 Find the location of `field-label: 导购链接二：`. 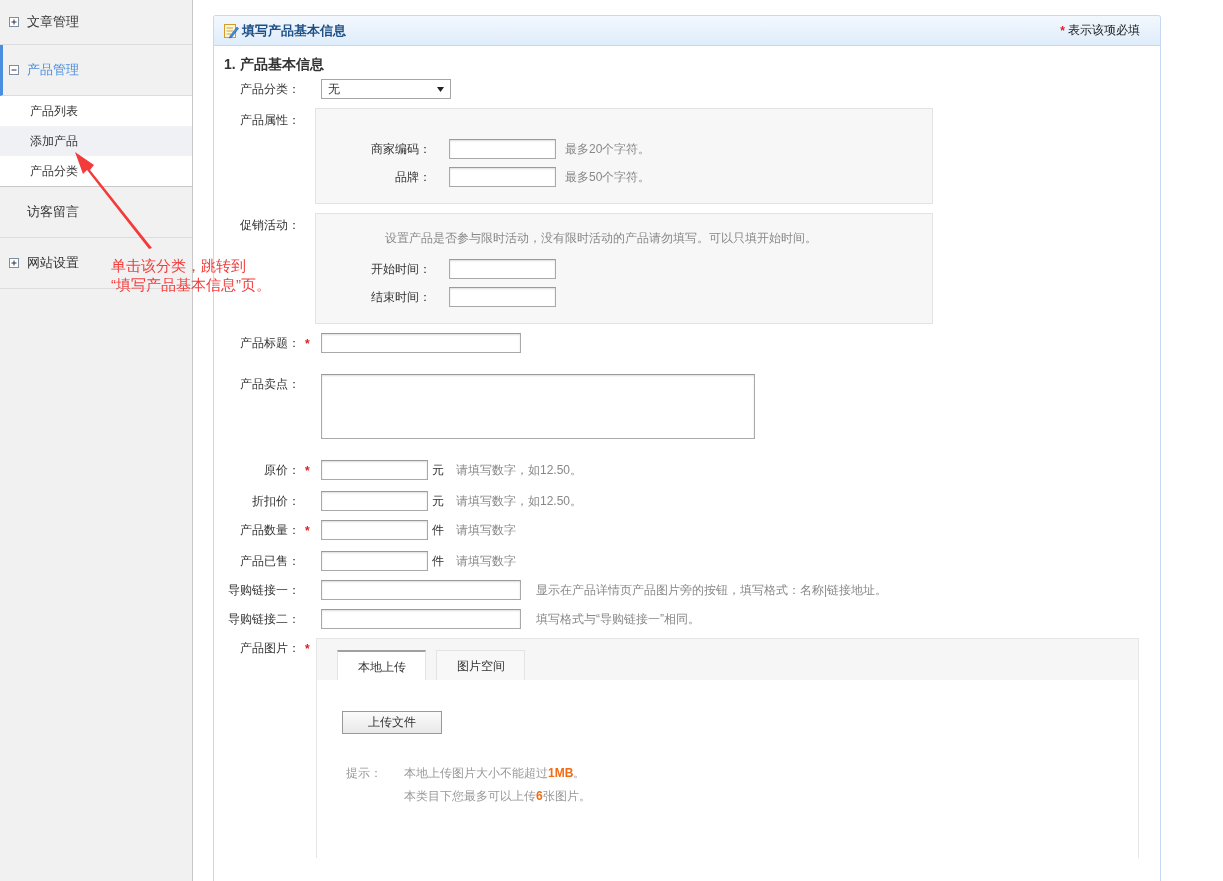

field-label: 导购链接二： is located at coordinates (263, 619).